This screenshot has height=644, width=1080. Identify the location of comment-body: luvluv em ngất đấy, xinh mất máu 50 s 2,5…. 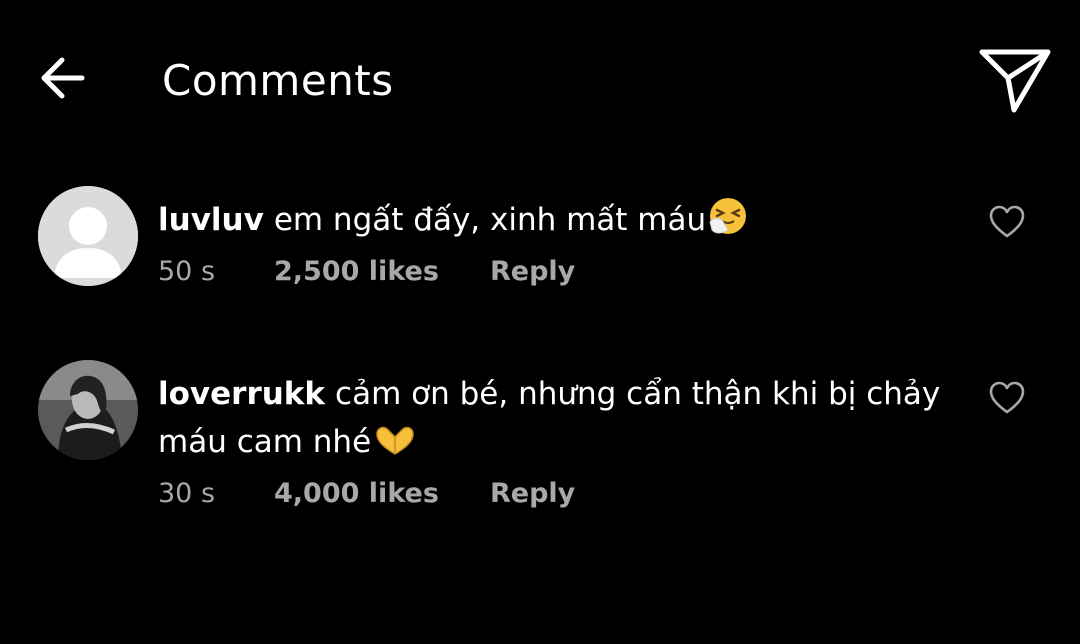
(553, 241).